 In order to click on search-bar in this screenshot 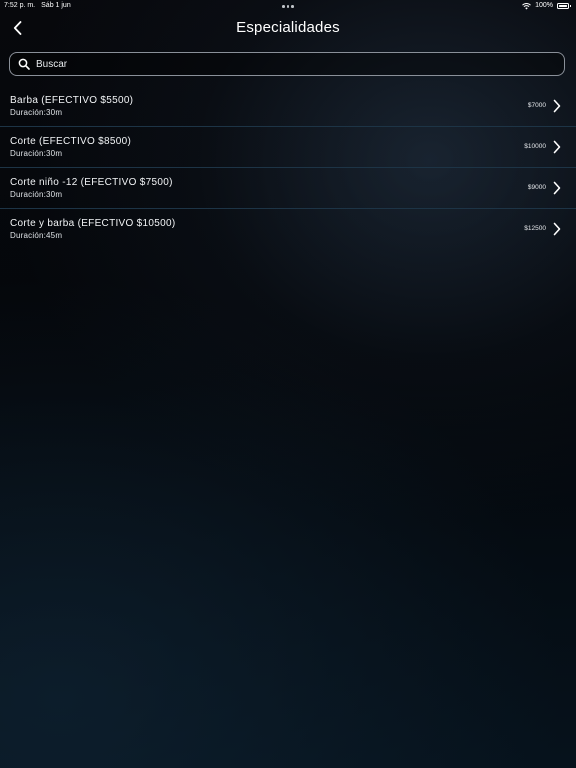, I will do `click(287, 64)`.